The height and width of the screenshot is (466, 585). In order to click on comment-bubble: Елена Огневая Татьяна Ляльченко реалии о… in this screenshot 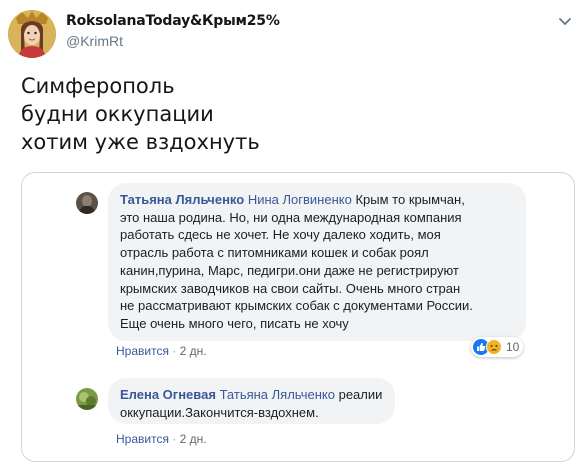, I will do `click(251, 401)`.